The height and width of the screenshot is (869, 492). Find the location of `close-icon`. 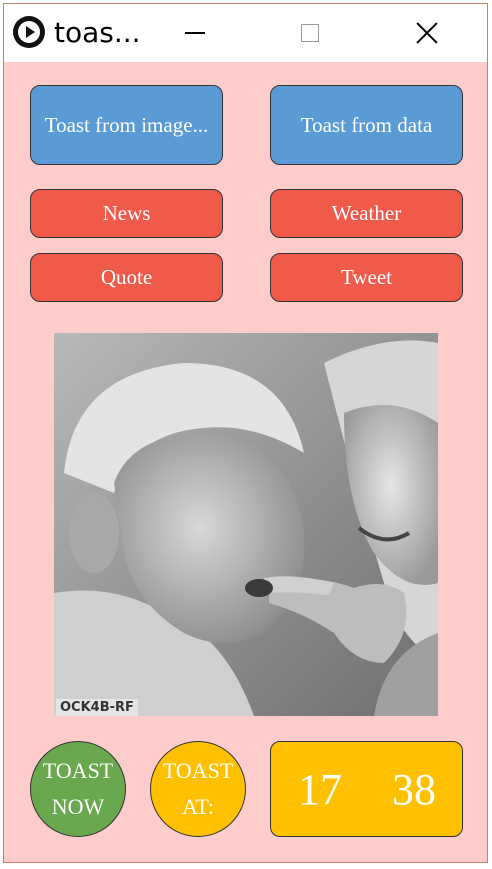

close-icon is located at coordinates (427, 33).